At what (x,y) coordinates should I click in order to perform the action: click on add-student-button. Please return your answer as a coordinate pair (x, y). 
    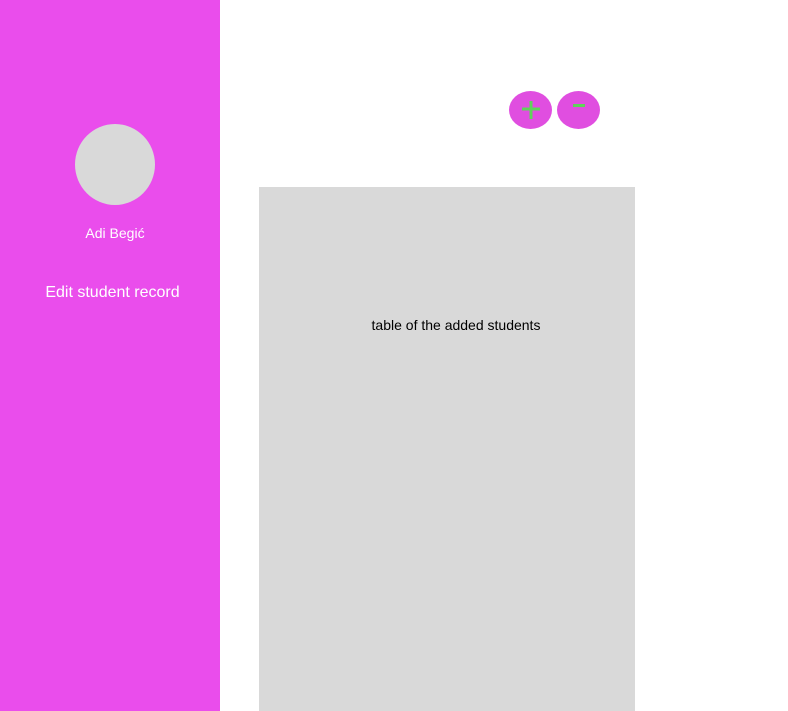
    Looking at the image, I should click on (530, 110).